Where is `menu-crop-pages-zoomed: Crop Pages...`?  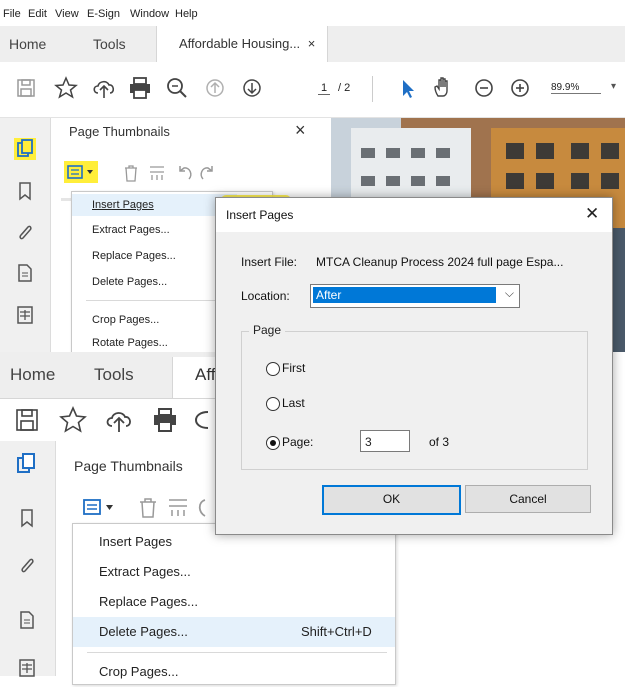
menu-crop-pages-zoomed: Crop Pages... is located at coordinates (234, 672).